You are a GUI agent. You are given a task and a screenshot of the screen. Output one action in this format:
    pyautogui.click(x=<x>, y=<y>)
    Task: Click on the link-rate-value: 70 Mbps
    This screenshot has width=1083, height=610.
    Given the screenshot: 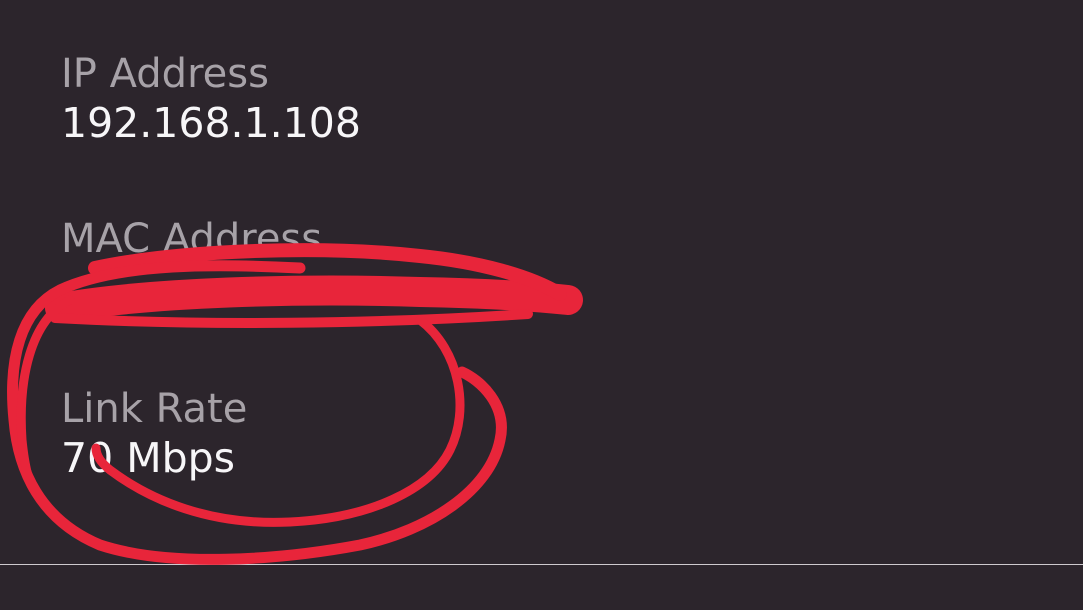 What is the action you would take?
    pyautogui.click(x=148, y=458)
    